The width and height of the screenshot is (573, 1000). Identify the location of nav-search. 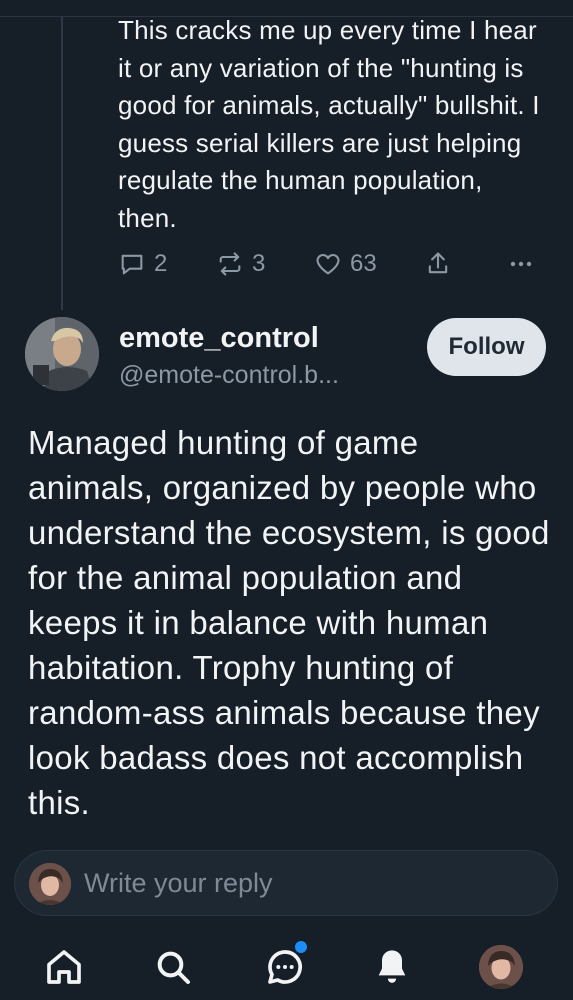
(173, 967).